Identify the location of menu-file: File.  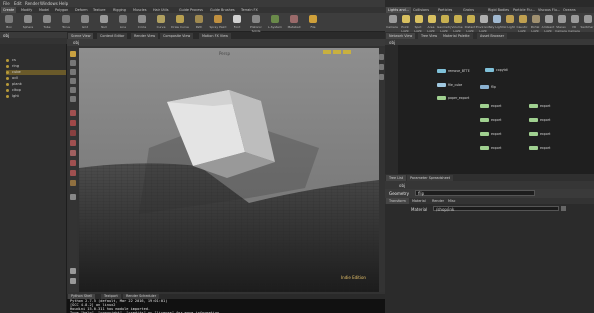
(6, 3).